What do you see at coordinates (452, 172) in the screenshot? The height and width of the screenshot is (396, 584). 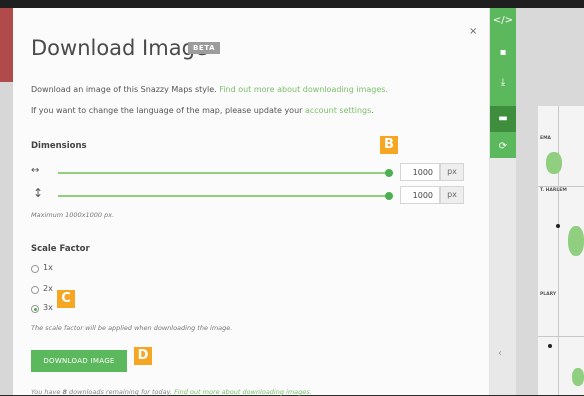 I see `width-unit: px` at bounding box center [452, 172].